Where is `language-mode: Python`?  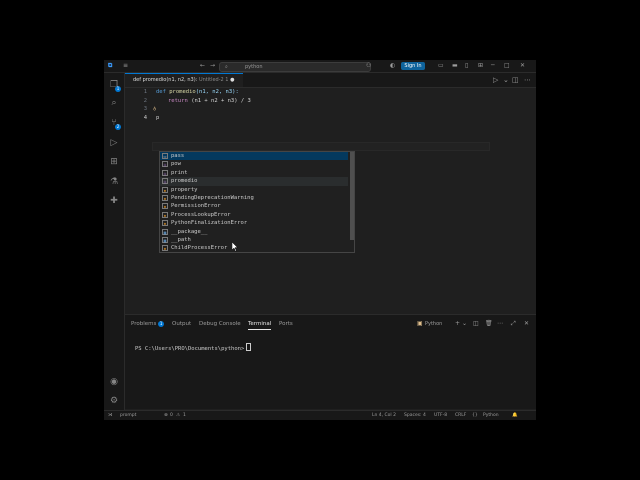 language-mode: Python is located at coordinates (491, 415).